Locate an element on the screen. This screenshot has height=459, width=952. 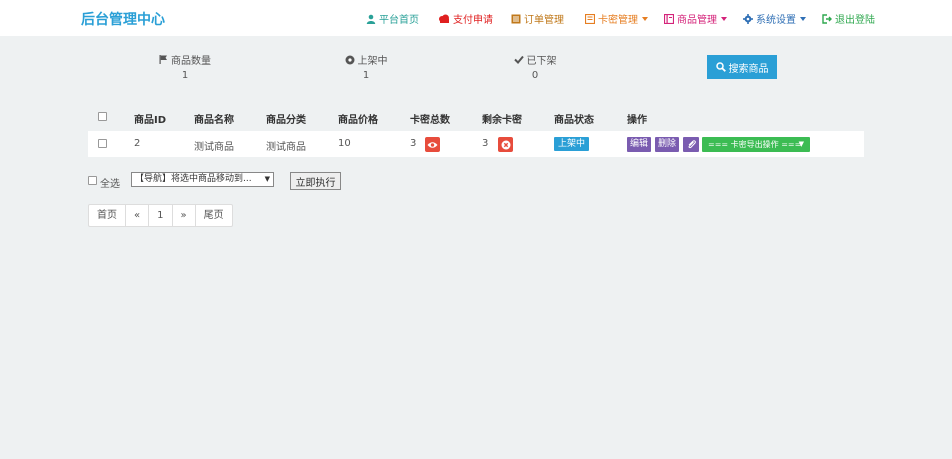
col-header-actions: 操作 is located at coordinates (637, 120).